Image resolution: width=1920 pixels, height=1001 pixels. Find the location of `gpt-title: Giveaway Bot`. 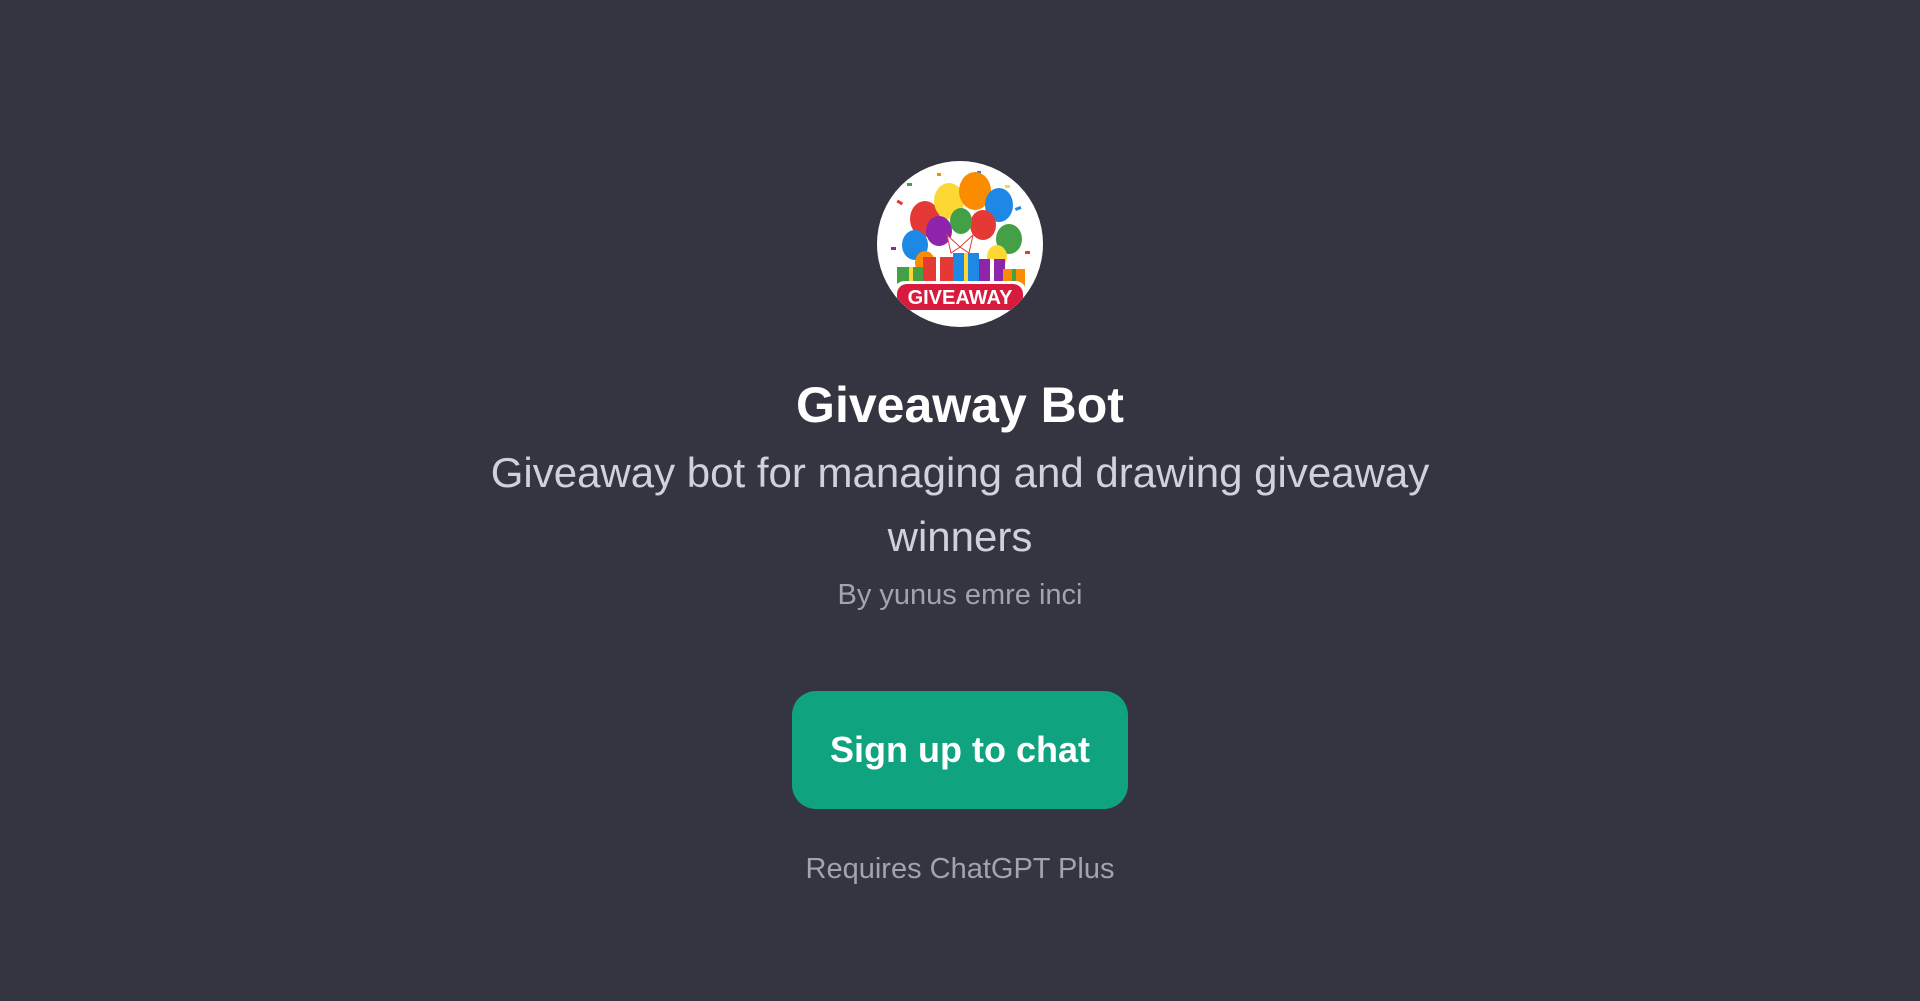

gpt-title: Giveaway Bot is located at coordinates (960, 405).